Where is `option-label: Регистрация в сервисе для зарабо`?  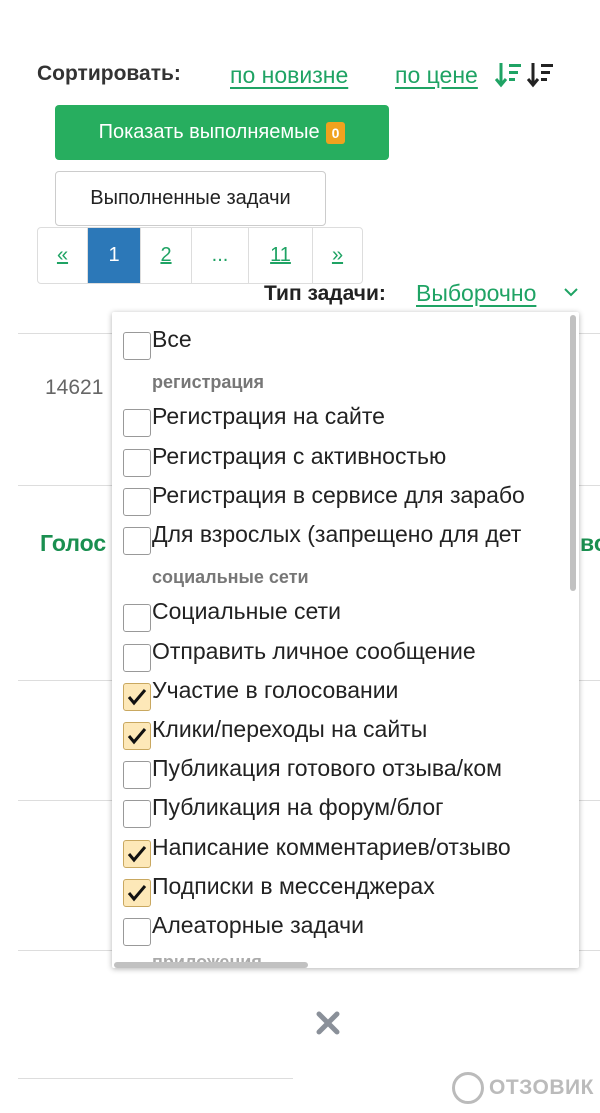 option-label: Регистрация в сервисе для зарабо is located at coordinates (338, 495).